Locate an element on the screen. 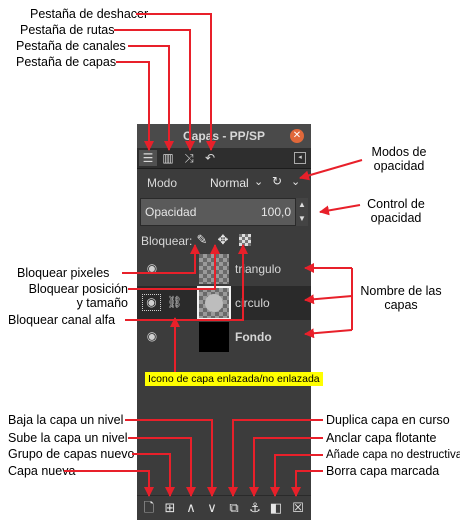  arrow-mask is located at coordinates (296, 475).